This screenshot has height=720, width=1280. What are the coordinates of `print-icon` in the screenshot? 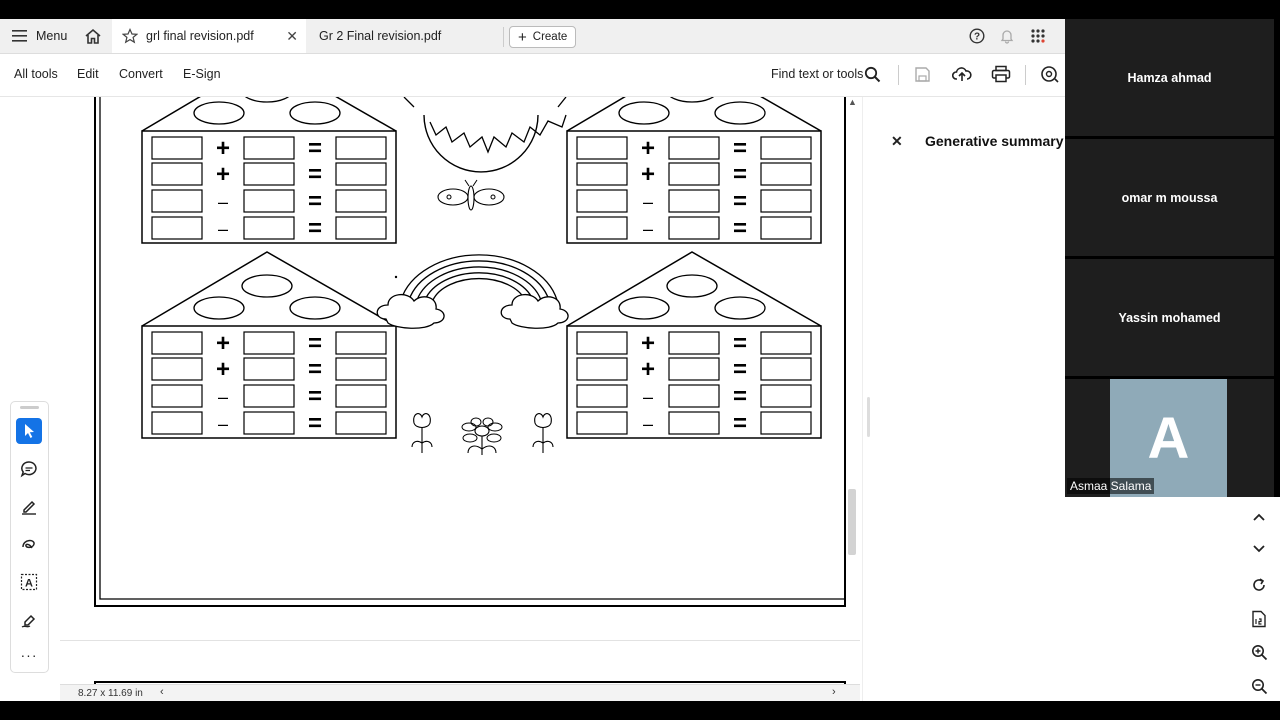 It's located at (1001, 74).